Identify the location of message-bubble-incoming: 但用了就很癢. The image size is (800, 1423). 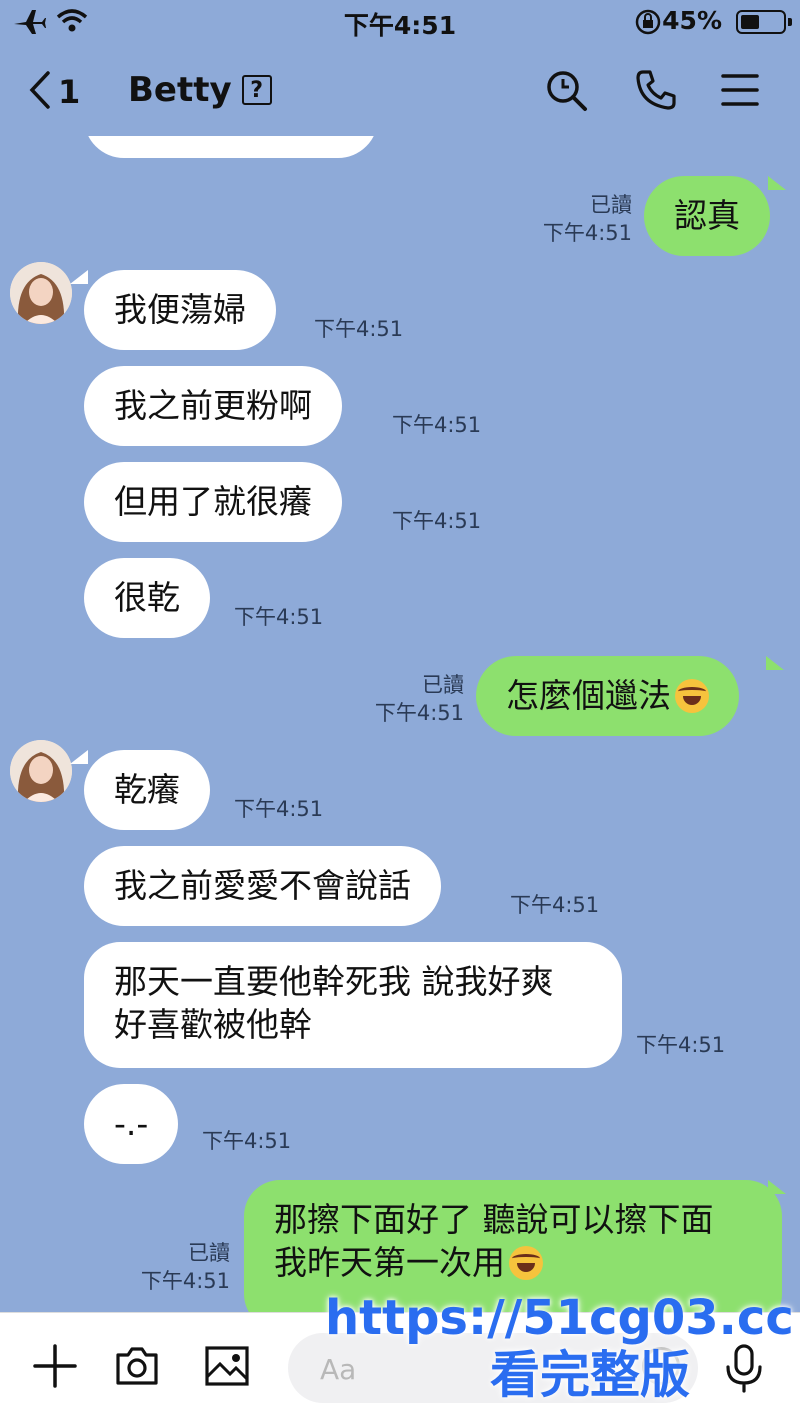
(213, 502).